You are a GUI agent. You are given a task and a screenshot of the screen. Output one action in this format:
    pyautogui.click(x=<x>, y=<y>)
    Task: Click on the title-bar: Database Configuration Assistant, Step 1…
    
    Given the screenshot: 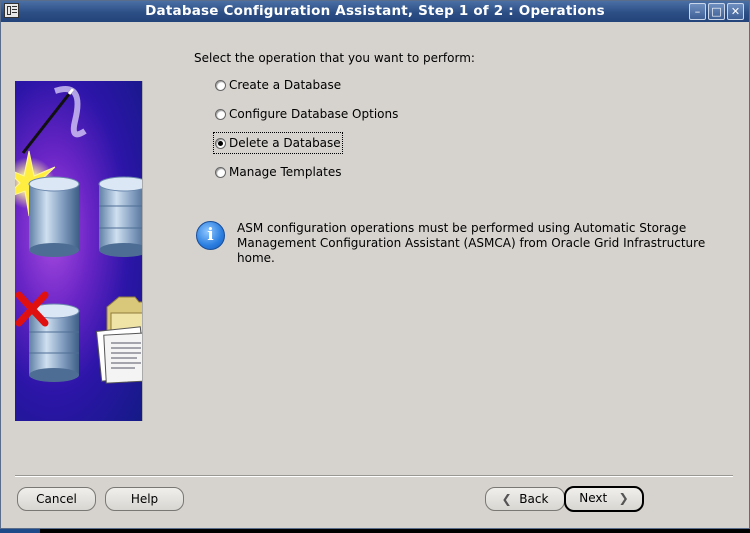 What is the action you would take?
    pyautogui.click(x=375, y=11)
    